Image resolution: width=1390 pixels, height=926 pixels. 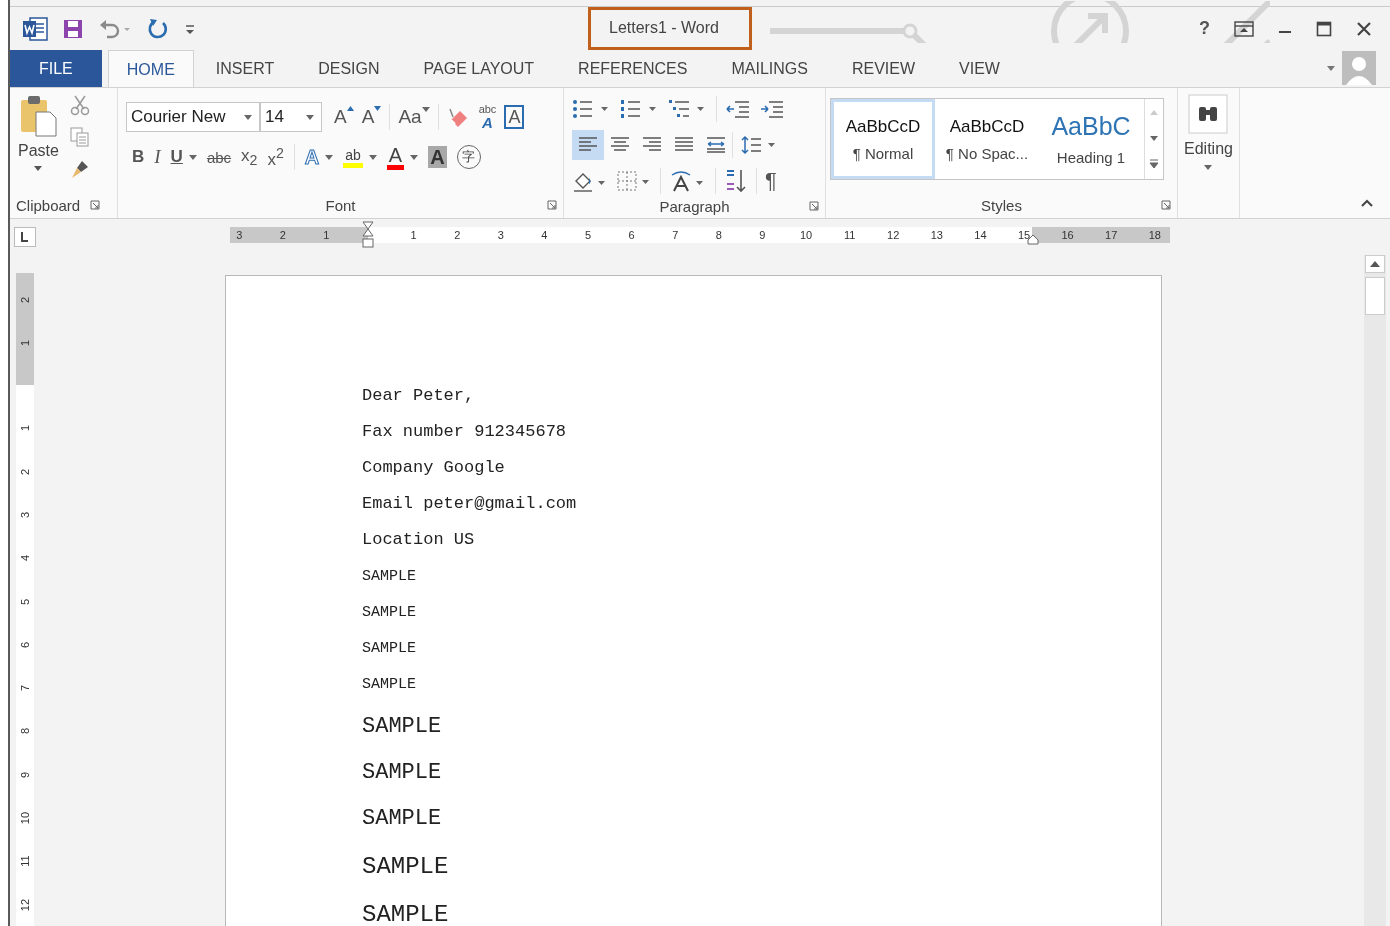 I want to click on ribbon-tab: FILE, so click(x=56, y=68).